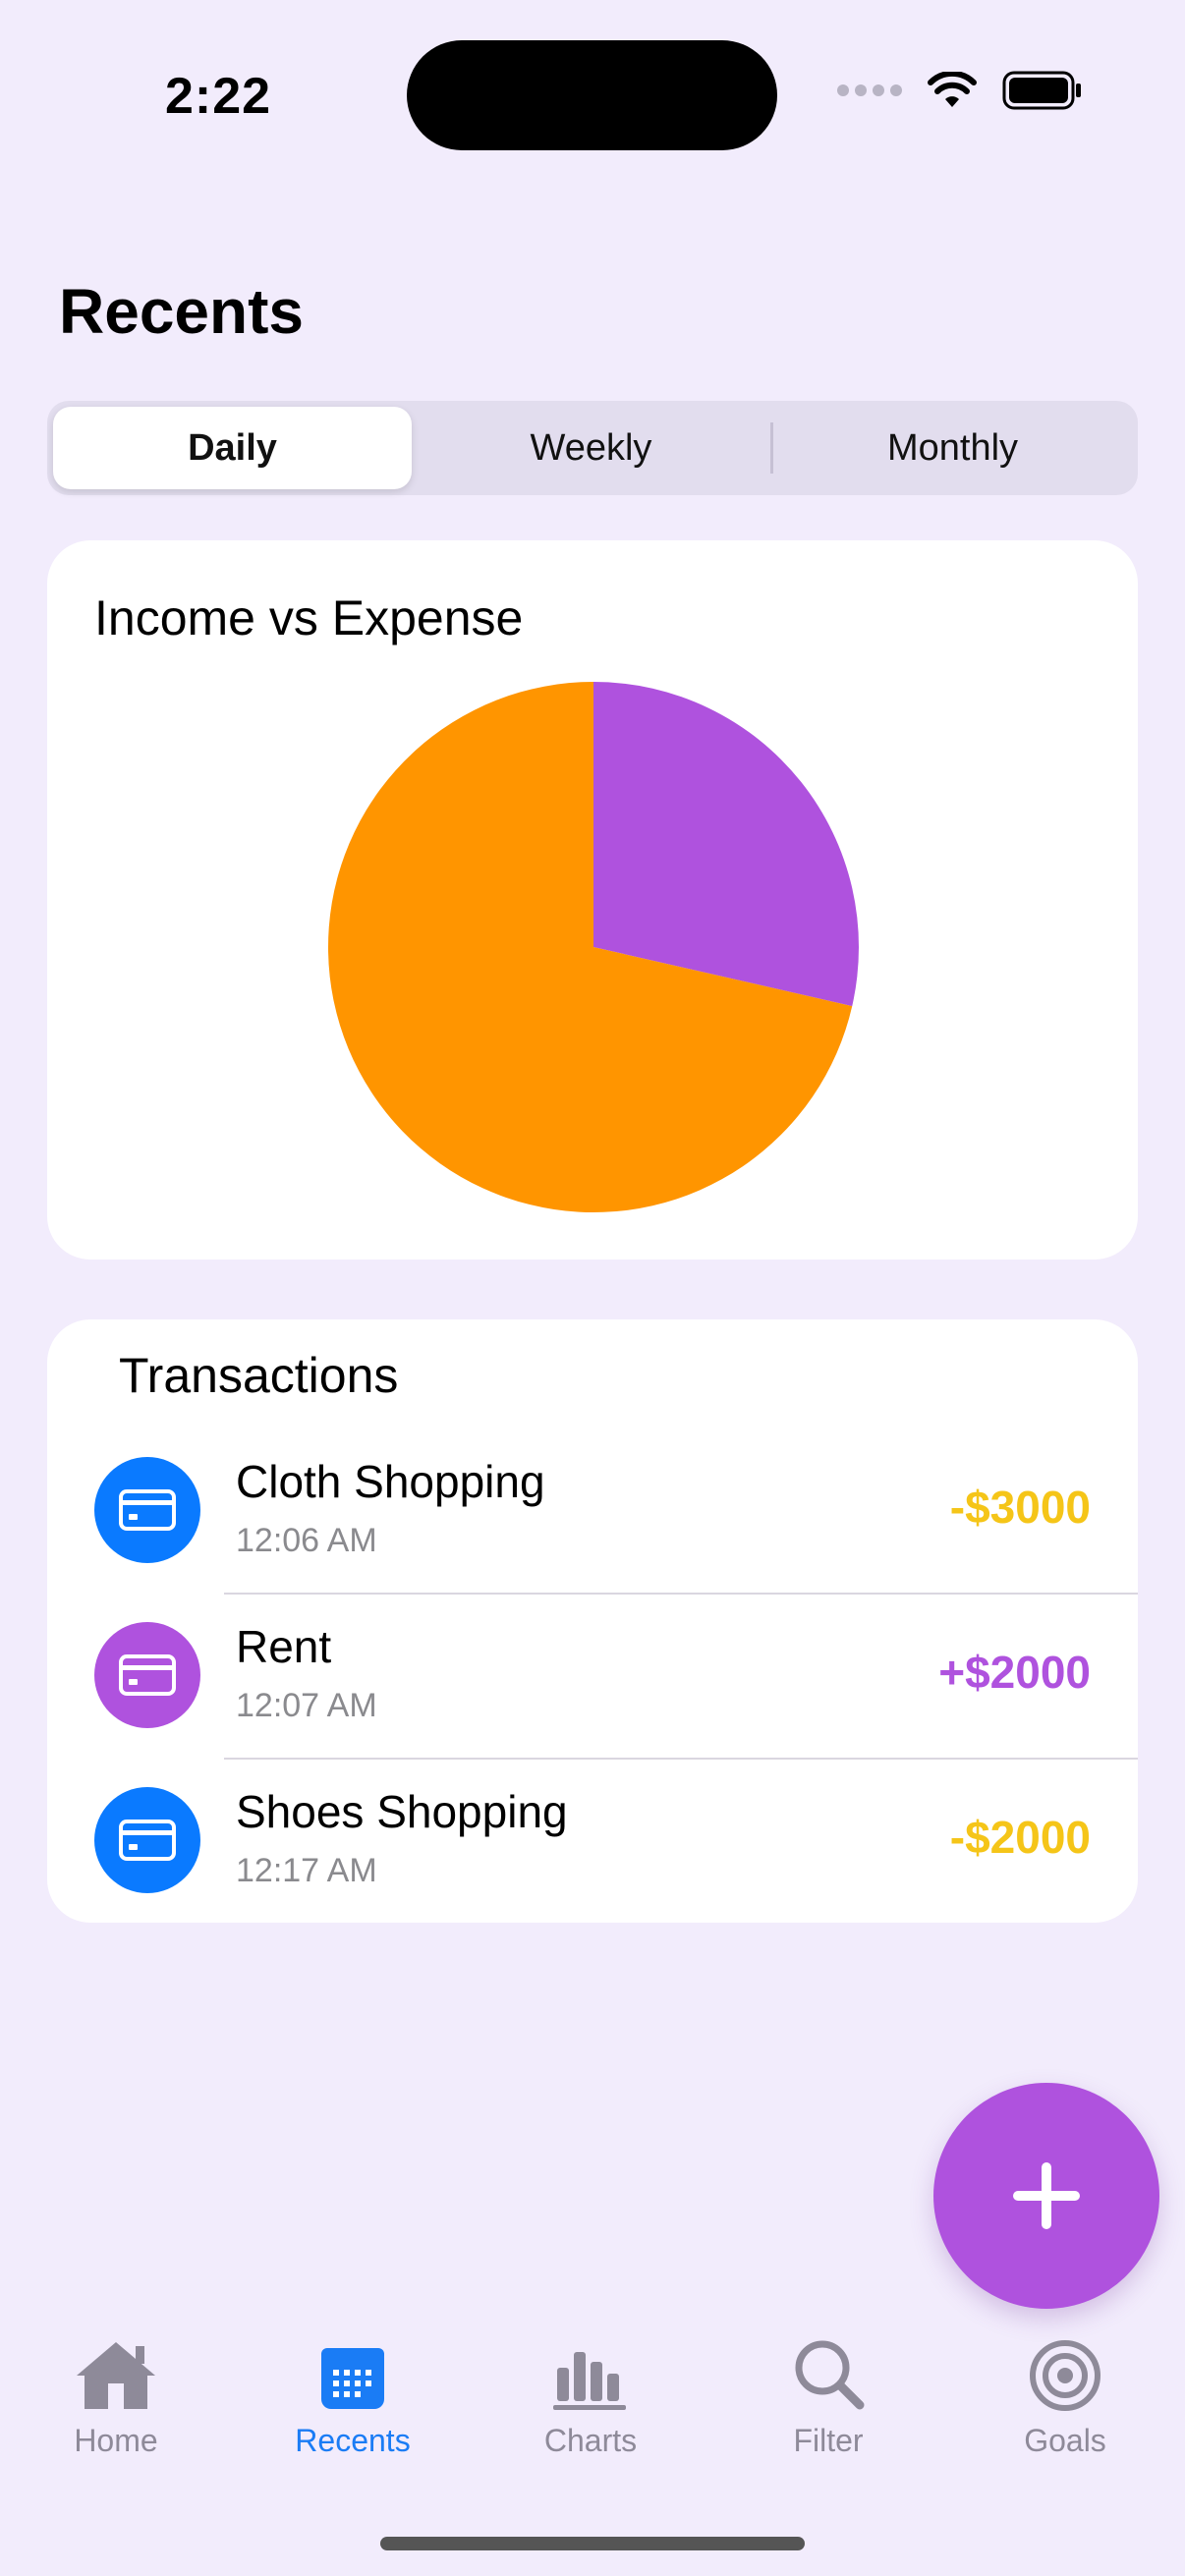  Describe the element at coordinates (219, 96) in the screenshot. I see `status-time: 2:22` at that location.